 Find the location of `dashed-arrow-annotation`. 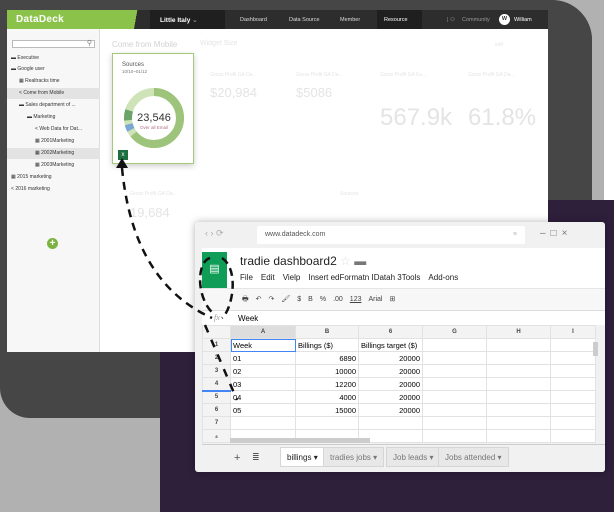

dashed-arrow-annotation is located at coordinates (177, 279).